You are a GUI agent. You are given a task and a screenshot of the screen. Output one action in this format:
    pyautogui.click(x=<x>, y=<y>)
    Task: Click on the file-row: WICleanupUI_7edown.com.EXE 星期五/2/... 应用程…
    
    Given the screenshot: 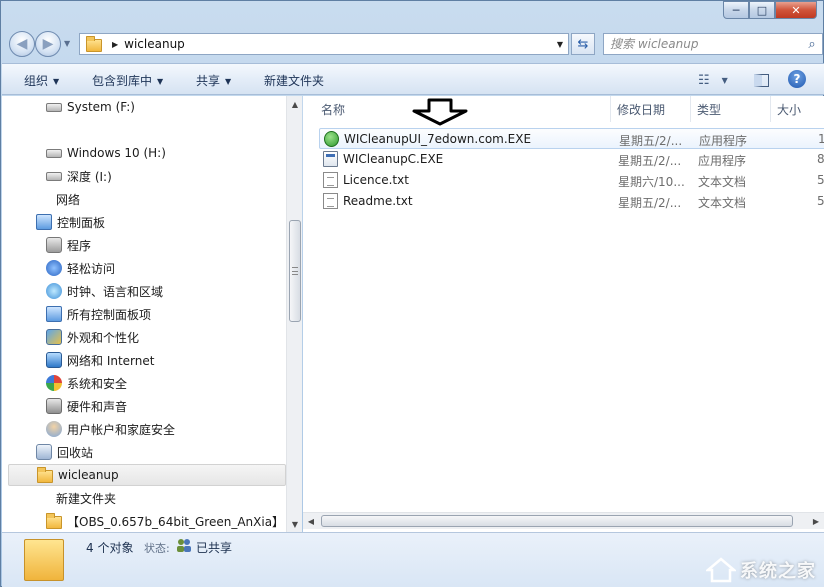 What is the action you would take?
    pyautogui.click(x=571, y=138)
    